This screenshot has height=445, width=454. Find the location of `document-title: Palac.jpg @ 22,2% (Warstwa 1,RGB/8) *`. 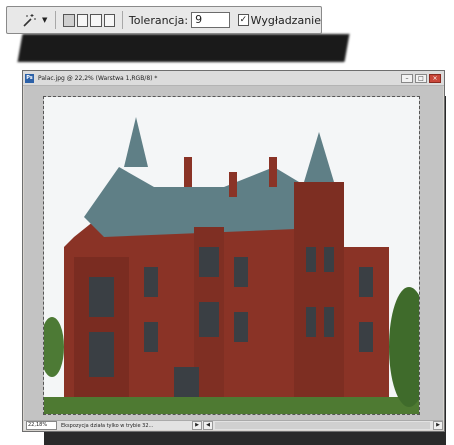

document-title: Palac.jpg @ 22,2% (Warstwa 1,RGB/8) * is located at coordinates (98, 78).